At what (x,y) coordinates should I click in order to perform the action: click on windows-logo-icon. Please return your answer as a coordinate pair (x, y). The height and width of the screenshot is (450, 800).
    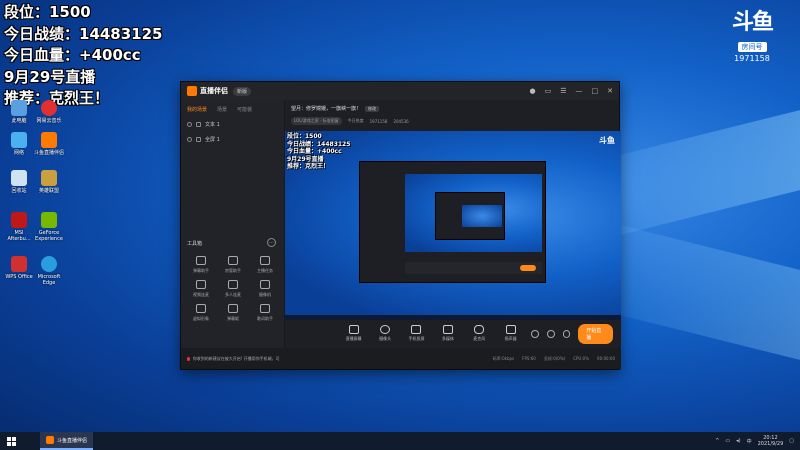
    Looking at the image, I should click on (11, 441).